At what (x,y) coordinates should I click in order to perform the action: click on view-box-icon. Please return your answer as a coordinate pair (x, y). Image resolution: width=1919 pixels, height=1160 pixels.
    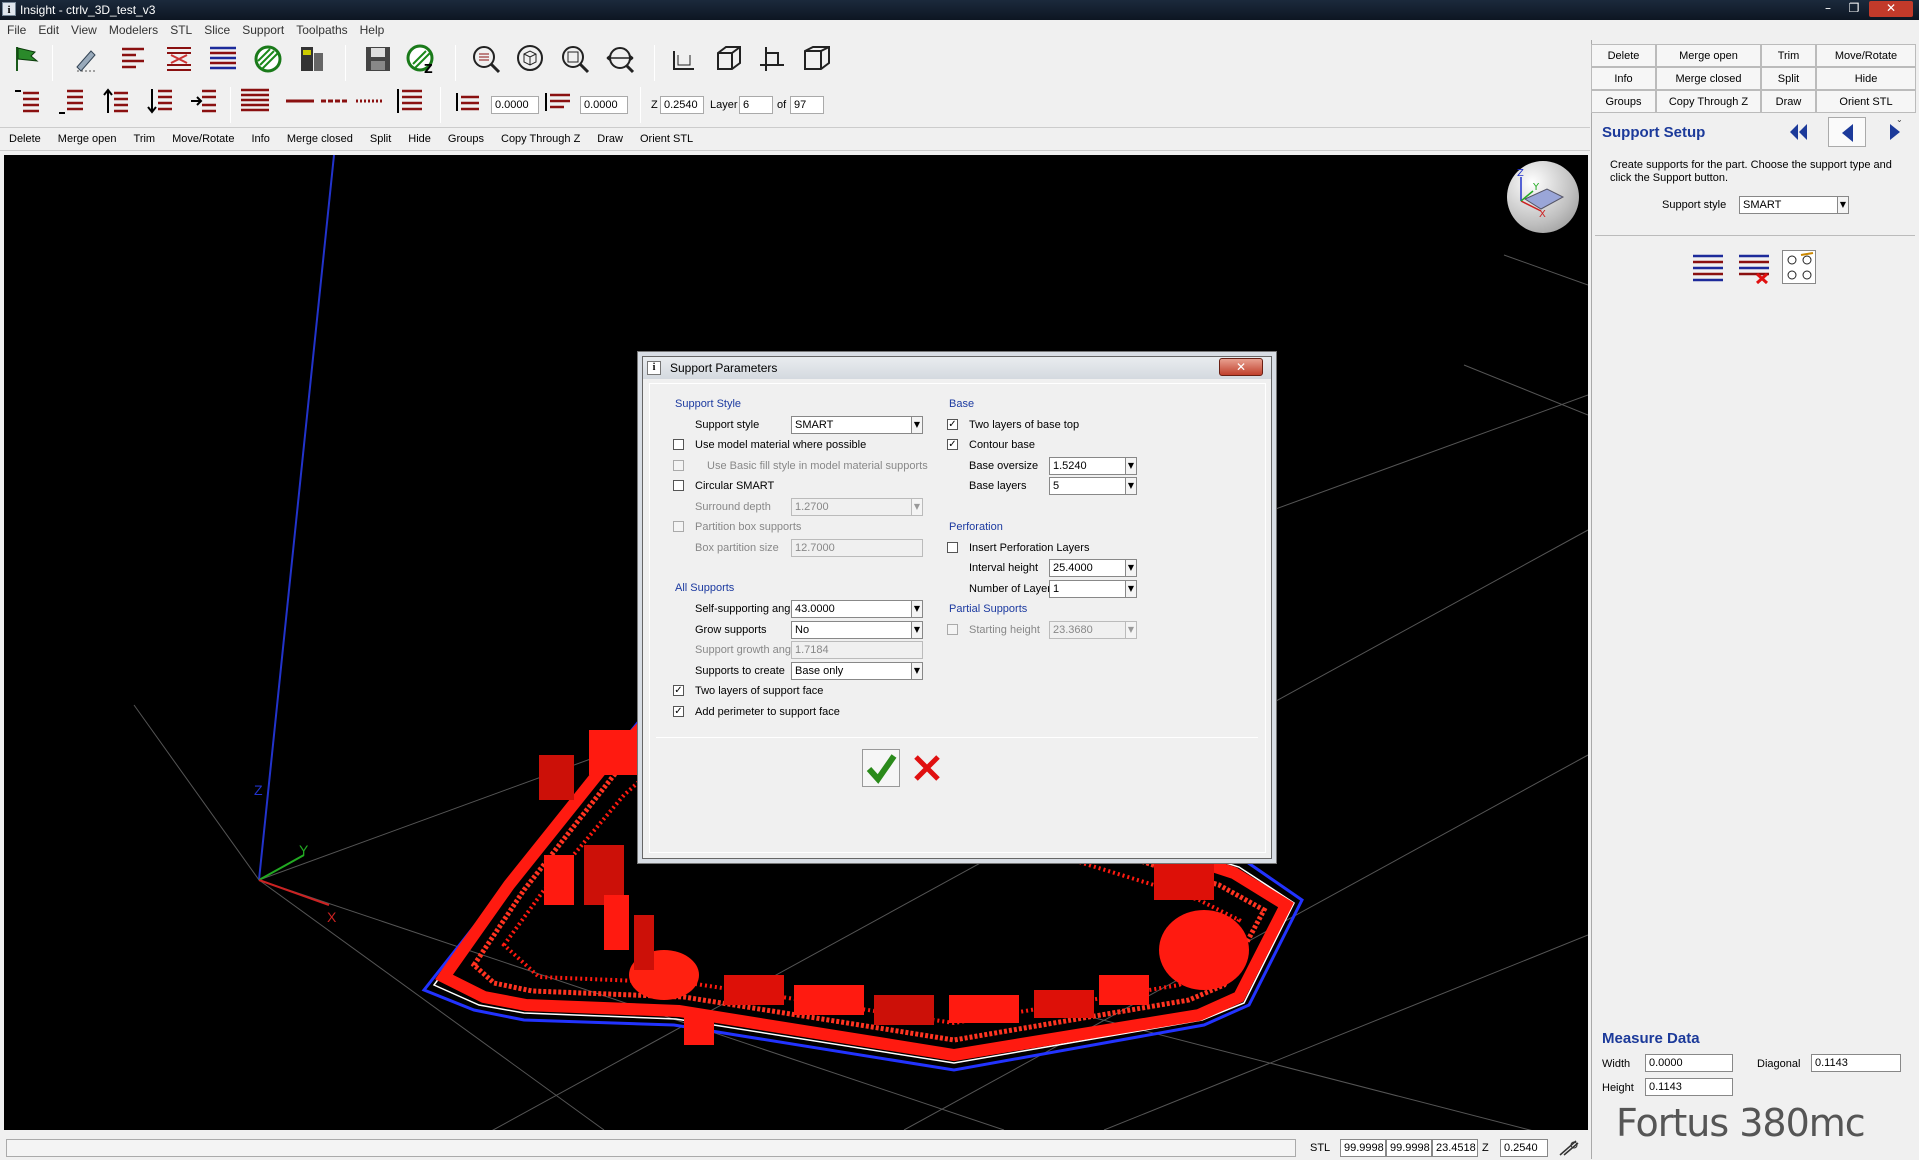
    Looking at the image, I should click on (817, 59).